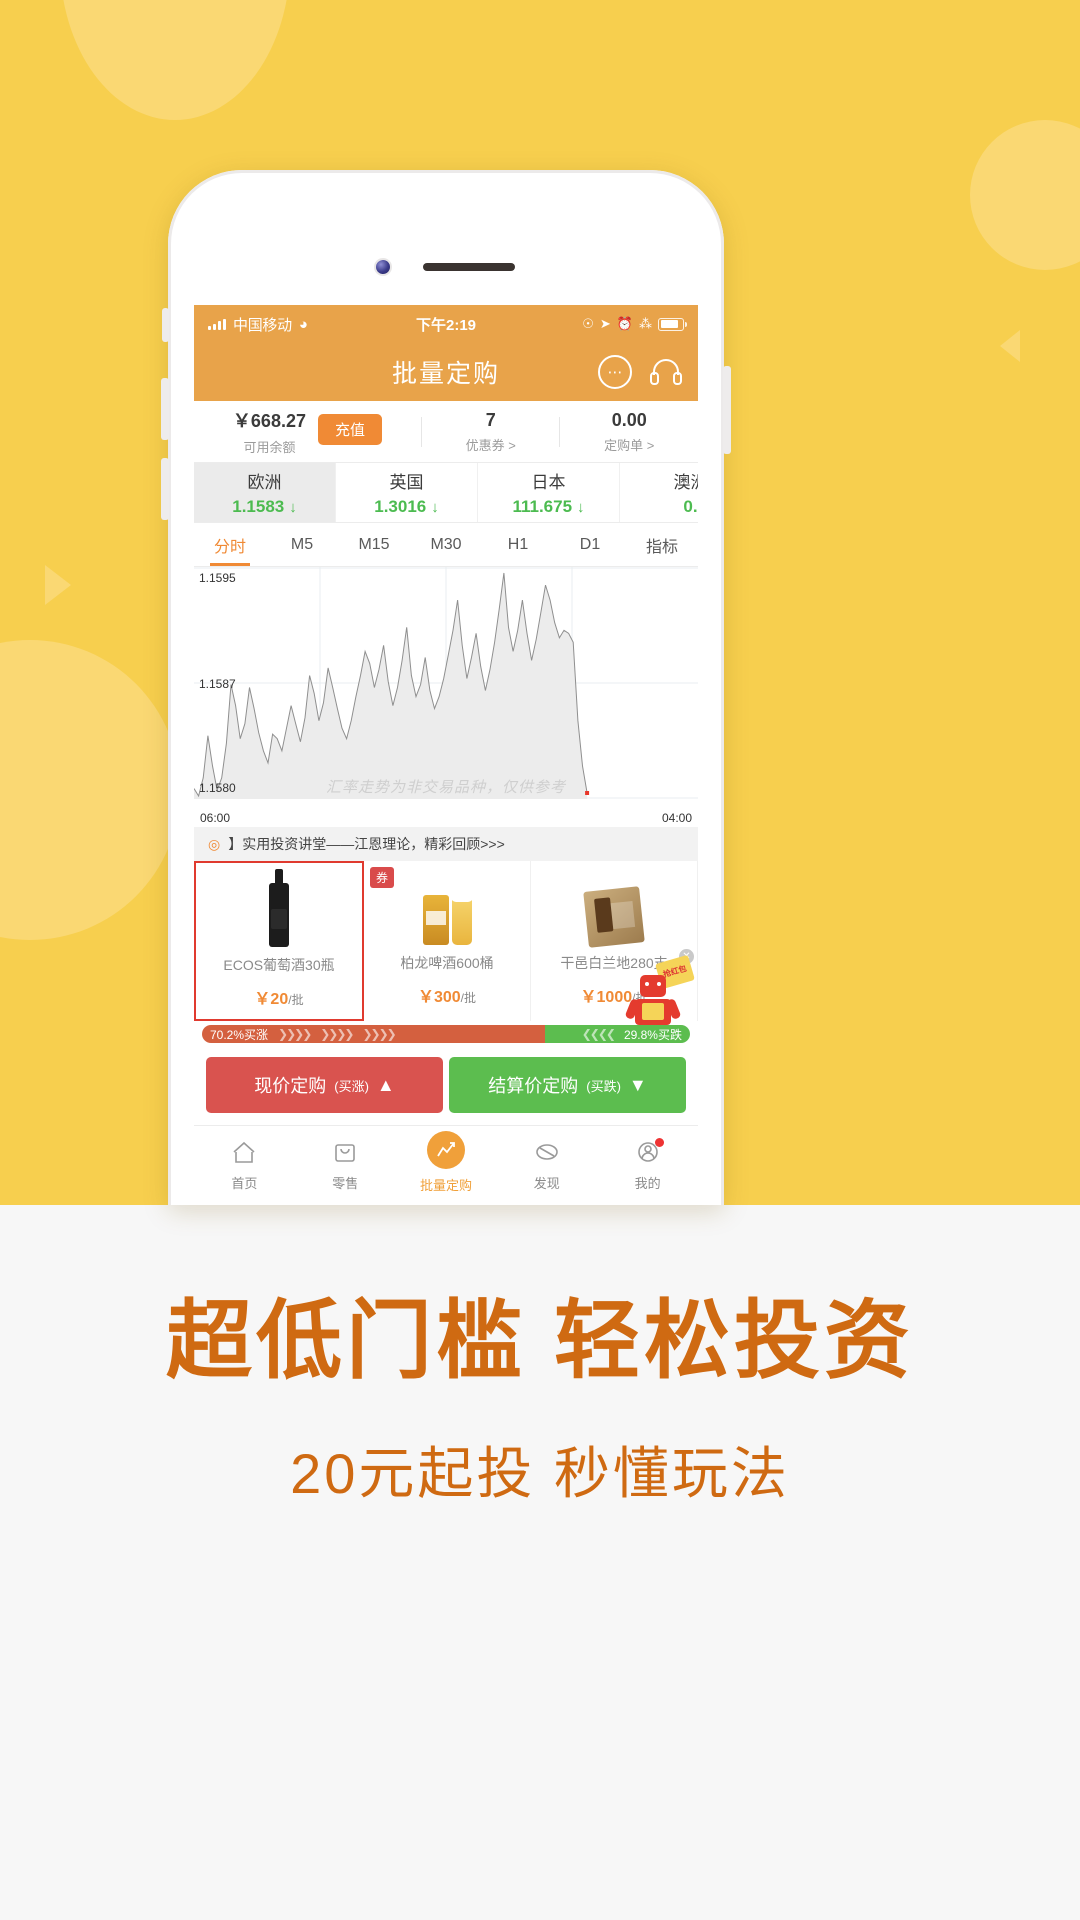  I want to click on buy-down-sub: (买跌), so click(603, 1086).